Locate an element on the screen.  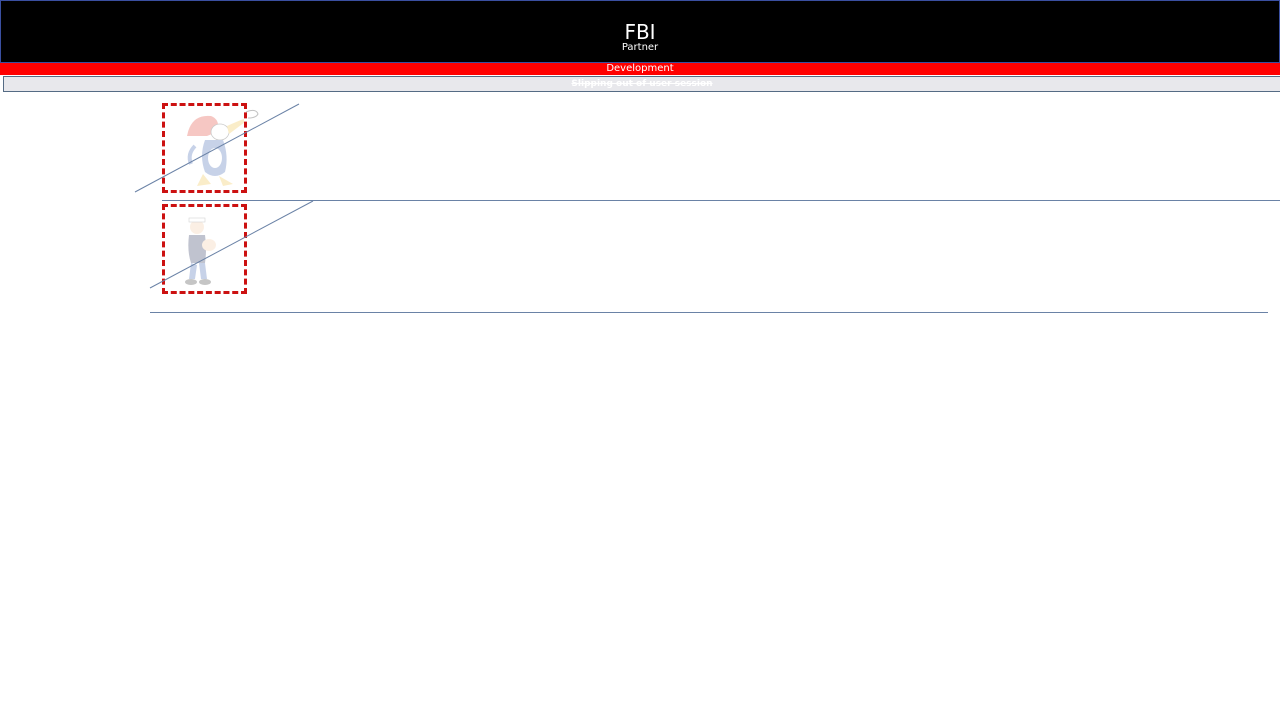
app-header: FBI Partner is located at coordinates (640, 31).